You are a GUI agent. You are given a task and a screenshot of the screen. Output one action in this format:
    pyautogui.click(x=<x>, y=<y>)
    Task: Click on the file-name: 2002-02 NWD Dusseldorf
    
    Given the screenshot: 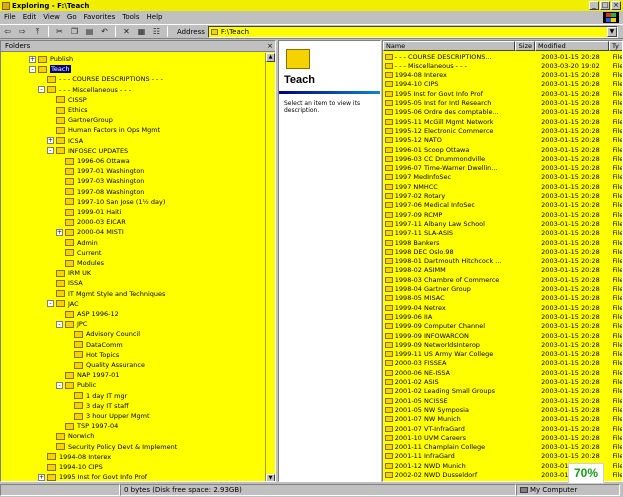 What is the action you would take?
    pyautogui.click(x=463, y=475)
    